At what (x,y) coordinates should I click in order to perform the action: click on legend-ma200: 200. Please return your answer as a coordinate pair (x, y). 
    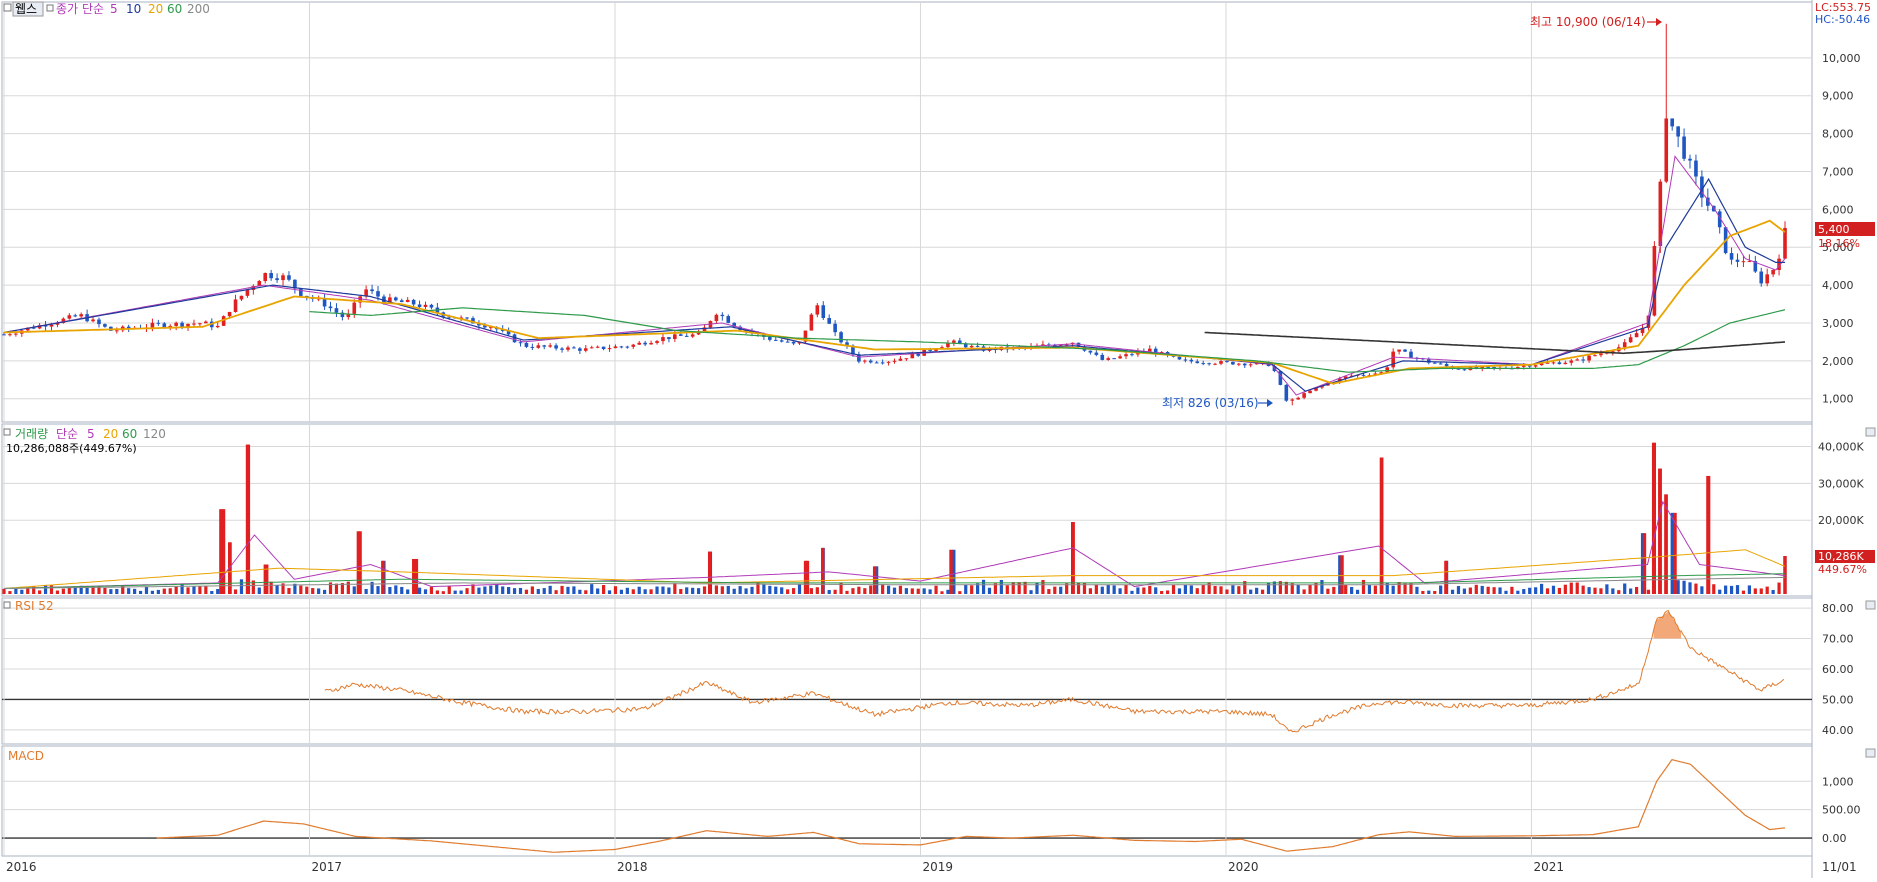
    Looking at the image, I should click on (198, 9).